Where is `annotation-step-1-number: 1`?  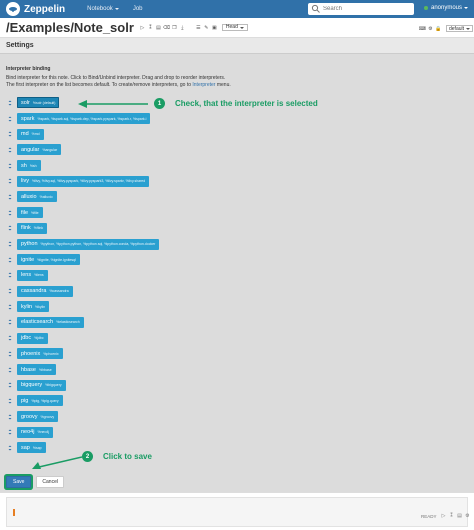 annotation-step-1-number: 1 is located at coordinates (159, 103).